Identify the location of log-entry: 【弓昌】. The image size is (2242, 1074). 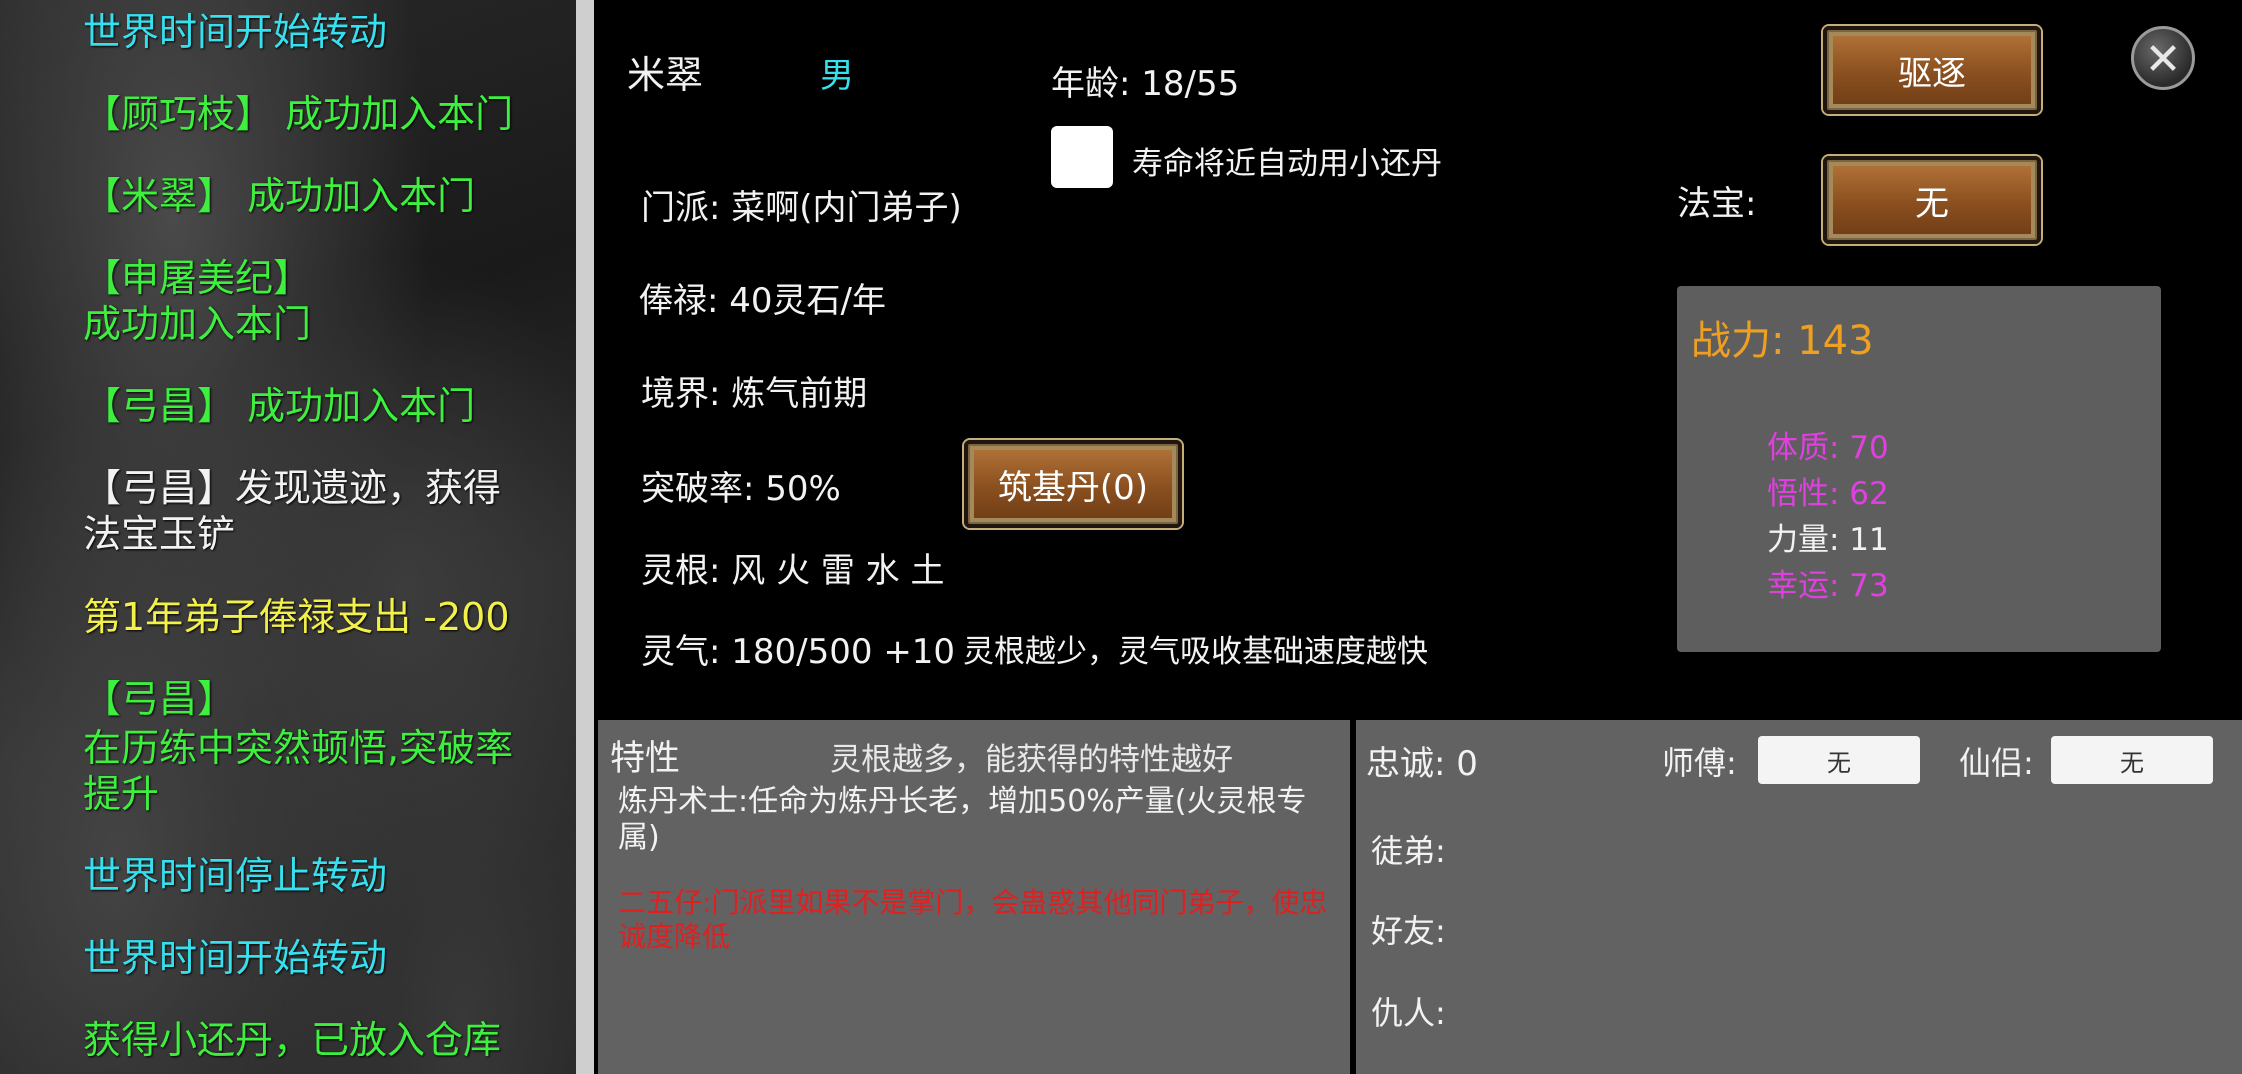
(159, 699).